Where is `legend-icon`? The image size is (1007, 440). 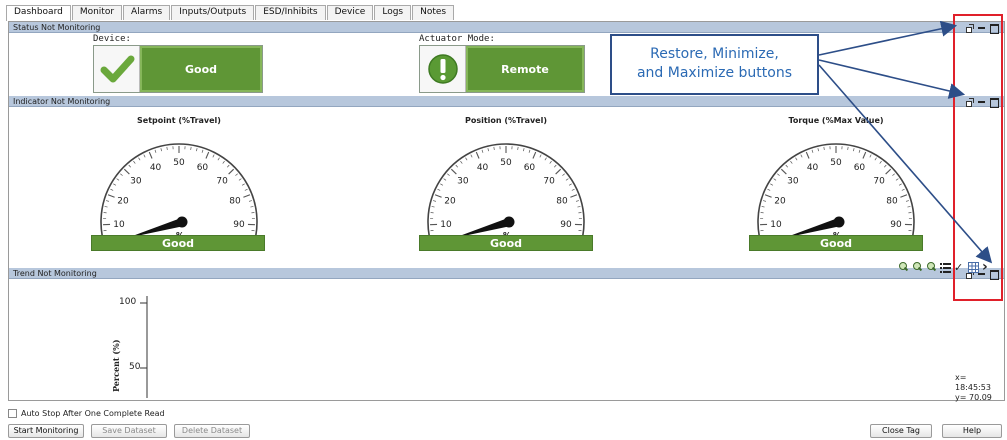 legend-icon is located at coordinates (945, 267).